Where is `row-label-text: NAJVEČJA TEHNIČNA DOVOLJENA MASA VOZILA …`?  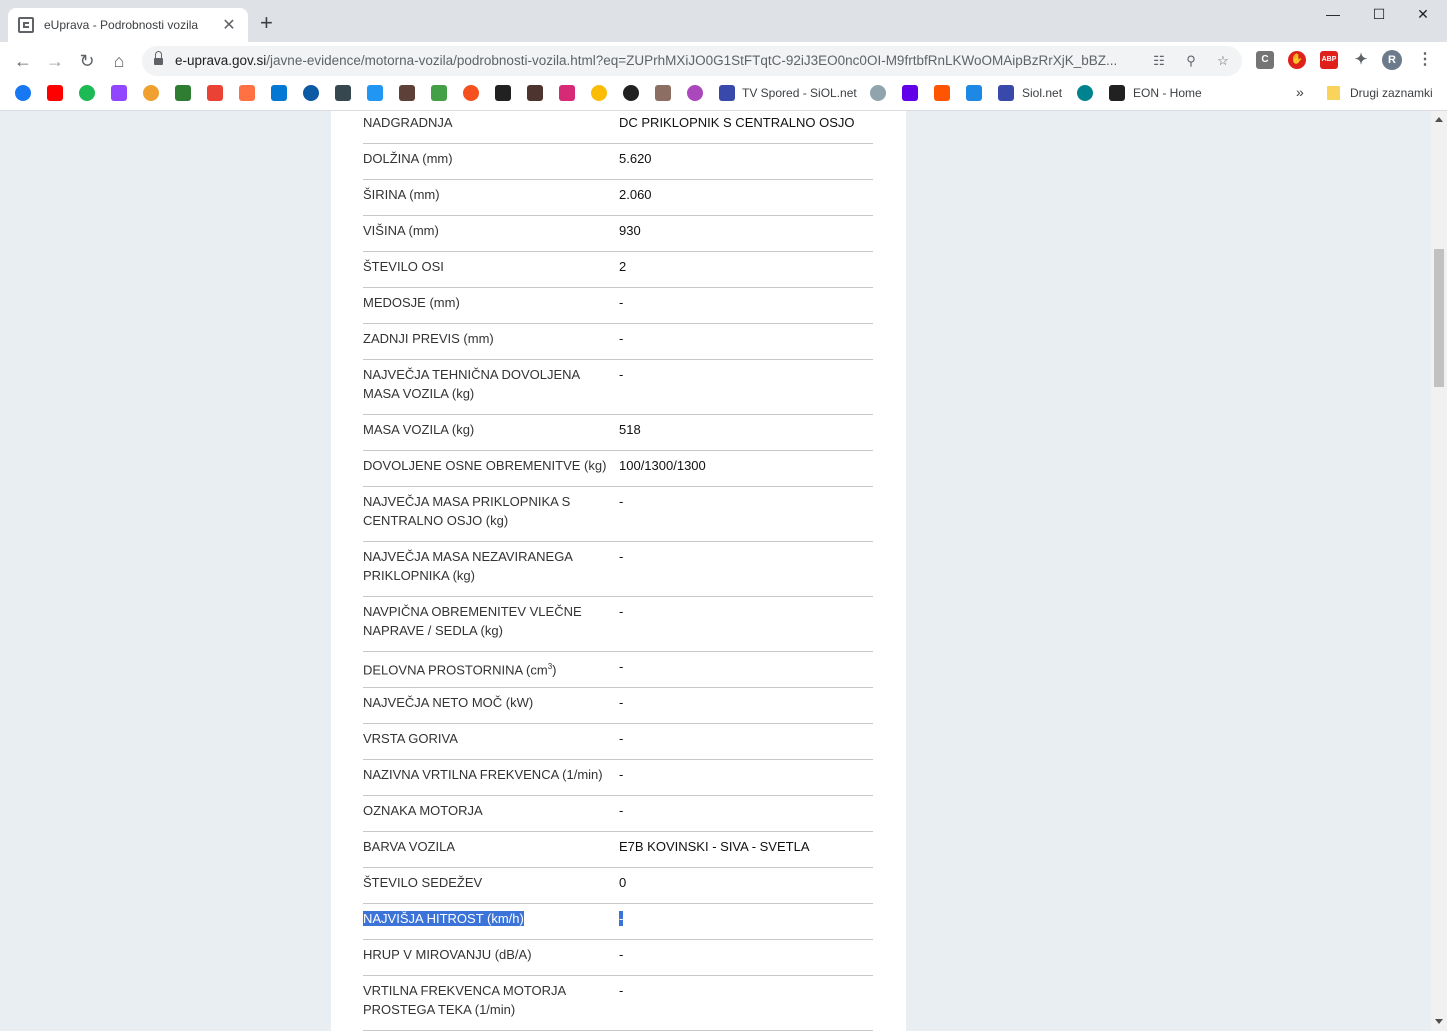
row-label-text: NAJVEČJA TEHNIČNA DOVOLJENA MASA VOZILA … is located at coordinates (471, 384).